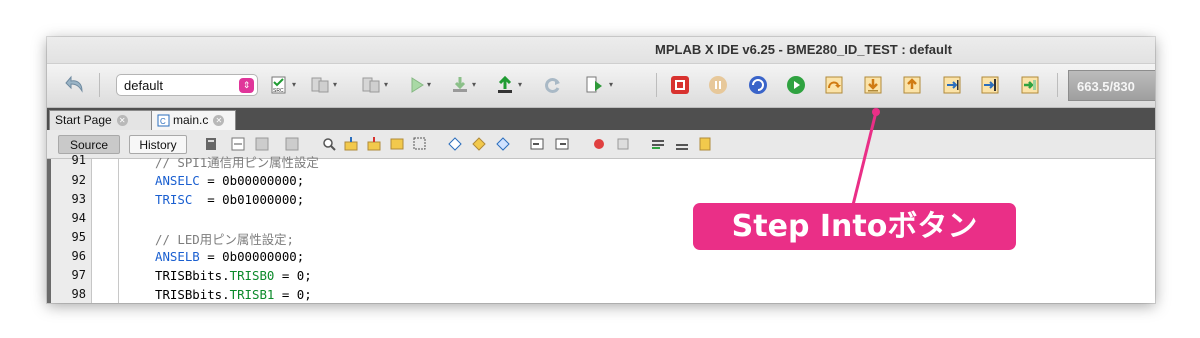  Describe the element at coordinates (873, 85) in the screenshot. I see `step-into-icon` at that location.